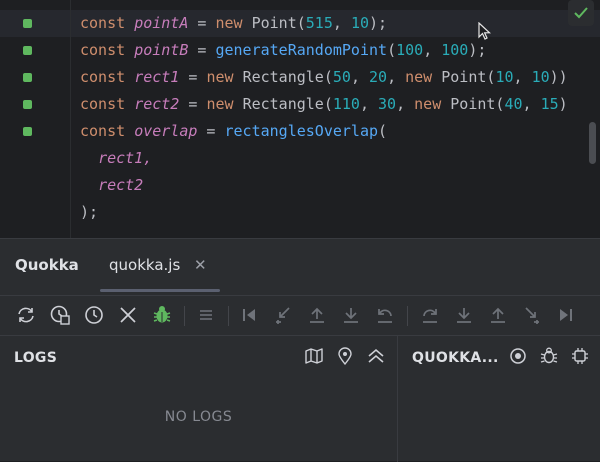  I want to click on stop-icon, so click(128, 315).